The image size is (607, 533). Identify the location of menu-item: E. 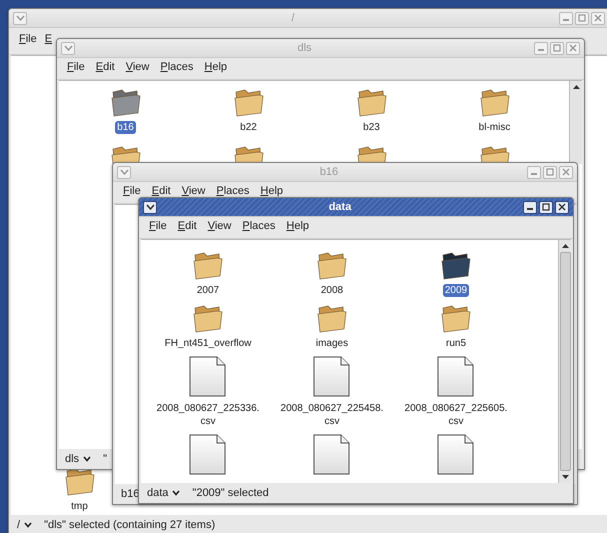
(48, 40).